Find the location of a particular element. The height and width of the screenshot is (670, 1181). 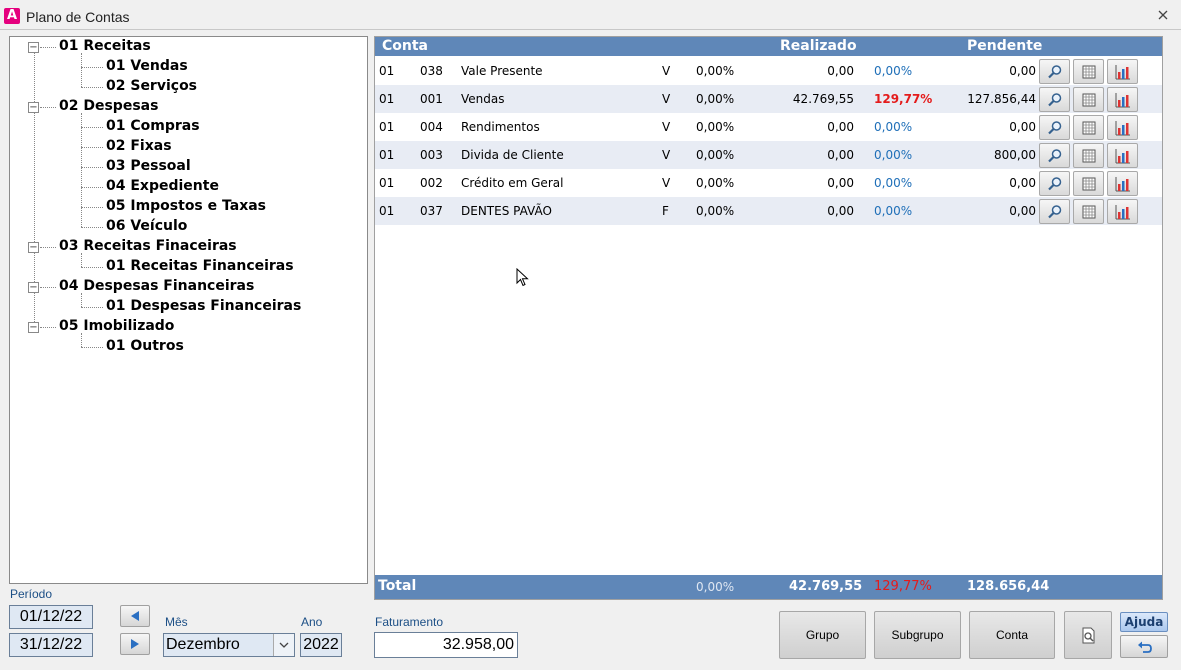

header-pendente: Pendente is located at coordinates (1004, 46).